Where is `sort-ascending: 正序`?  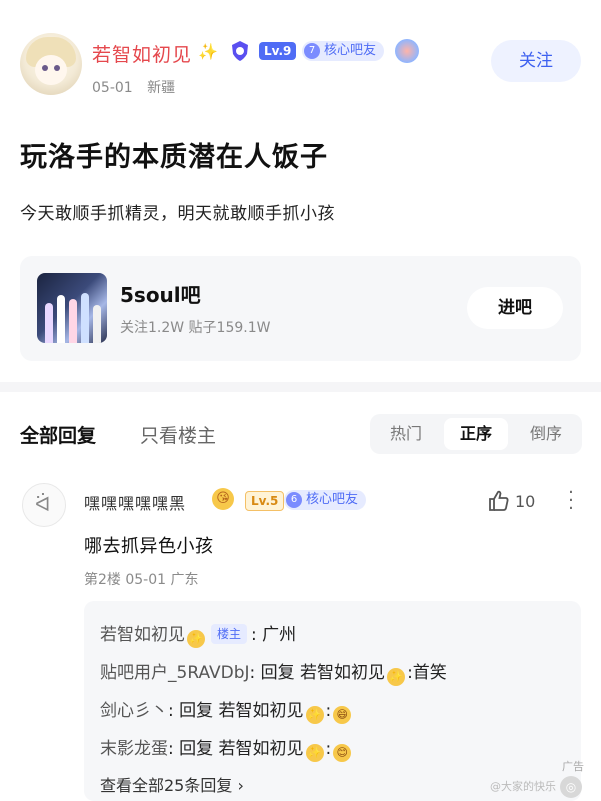
sort-ascending: 正序 is located at coordinates (476, 434).